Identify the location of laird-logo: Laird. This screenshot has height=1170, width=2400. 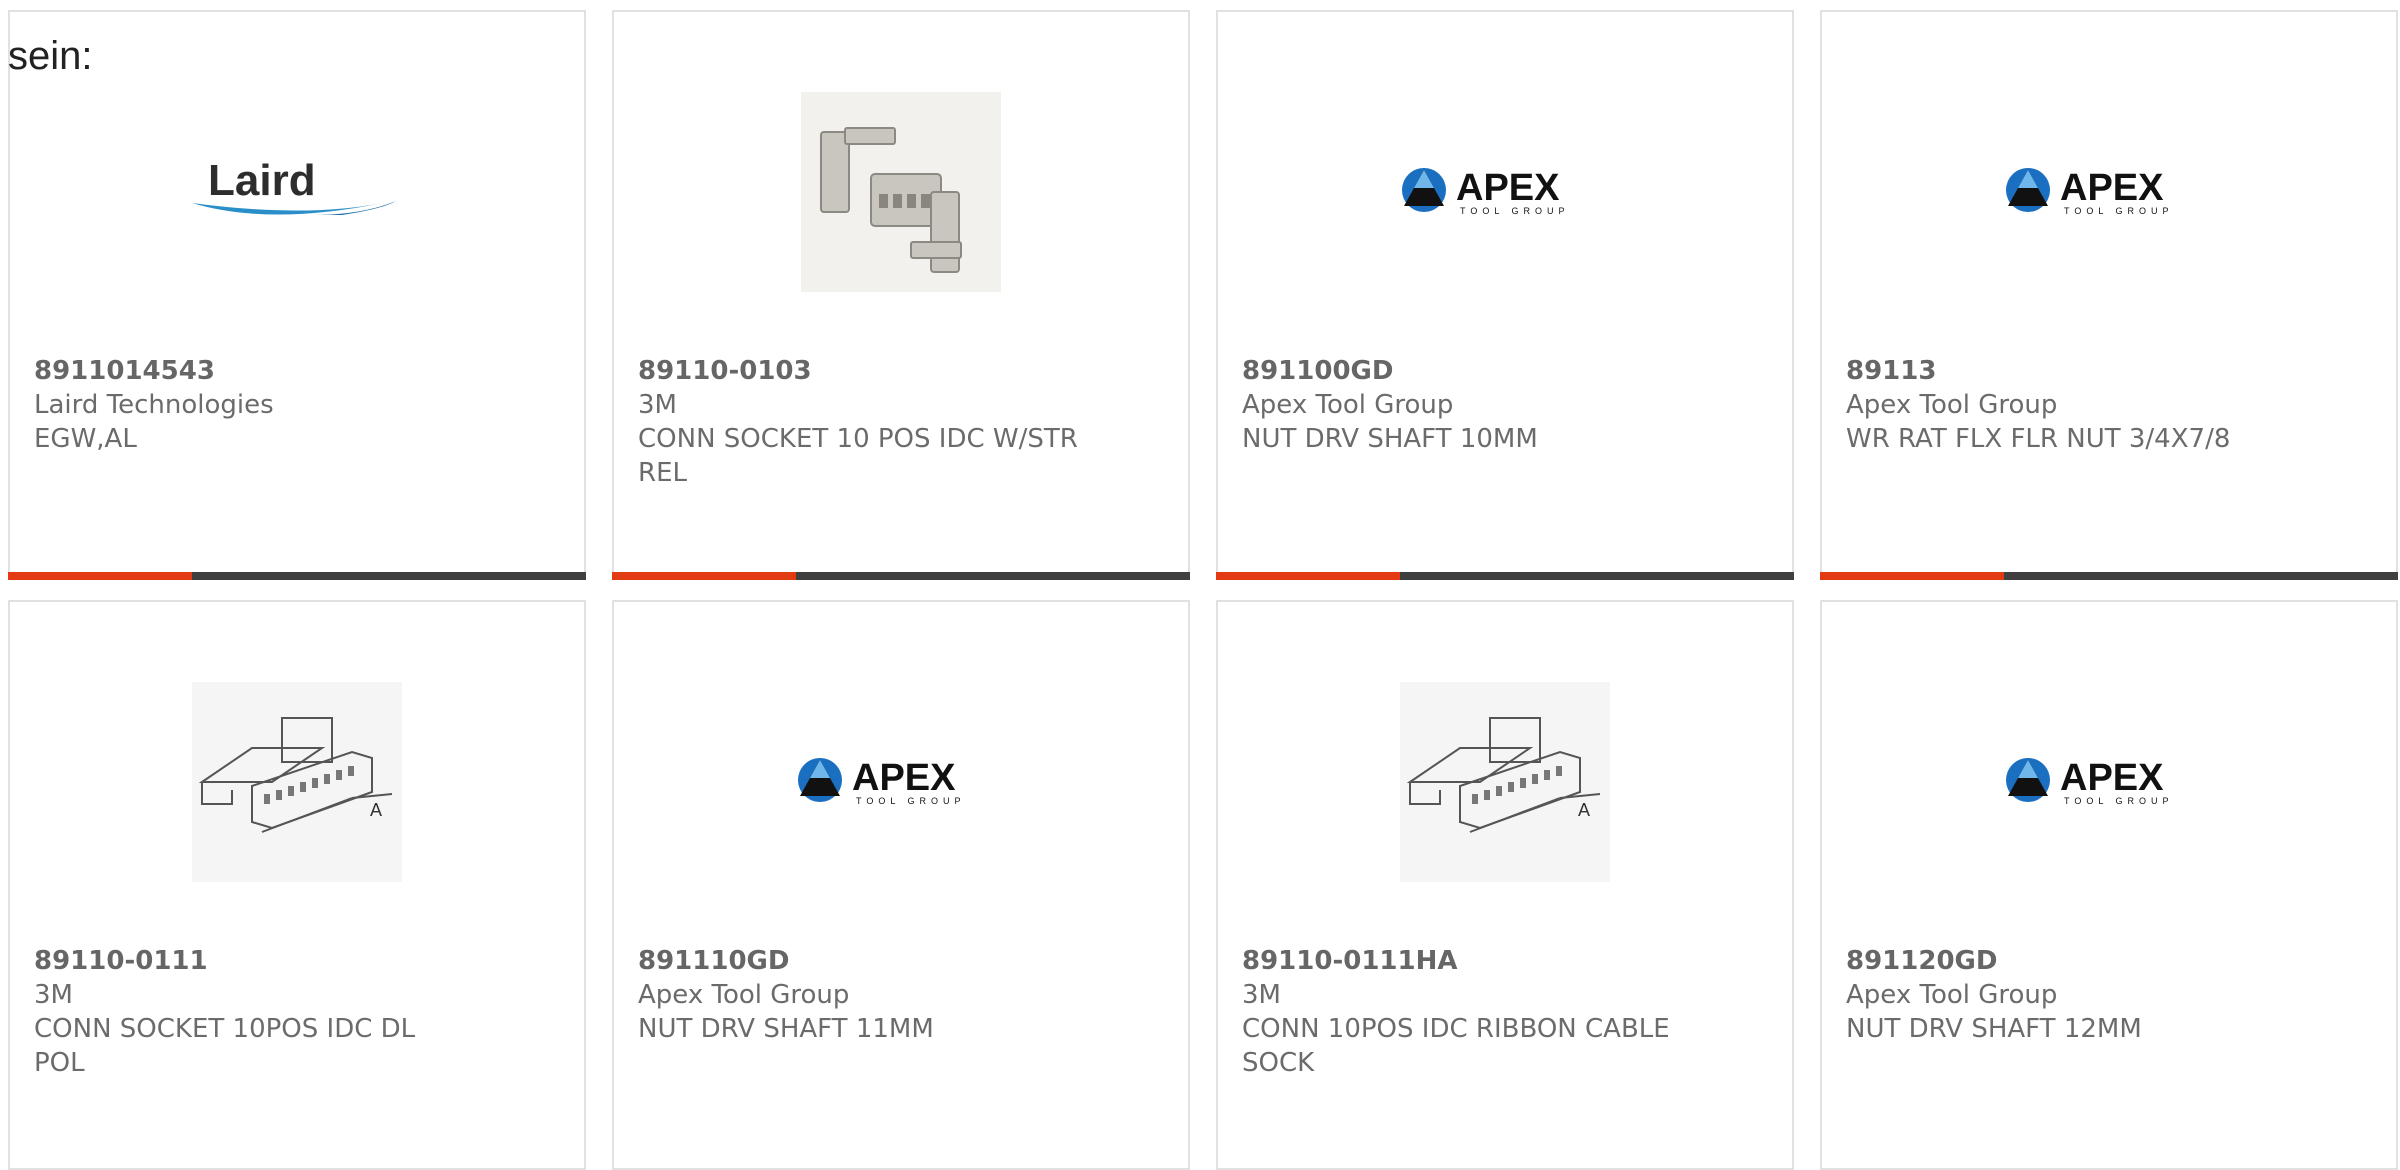
(294, 186).